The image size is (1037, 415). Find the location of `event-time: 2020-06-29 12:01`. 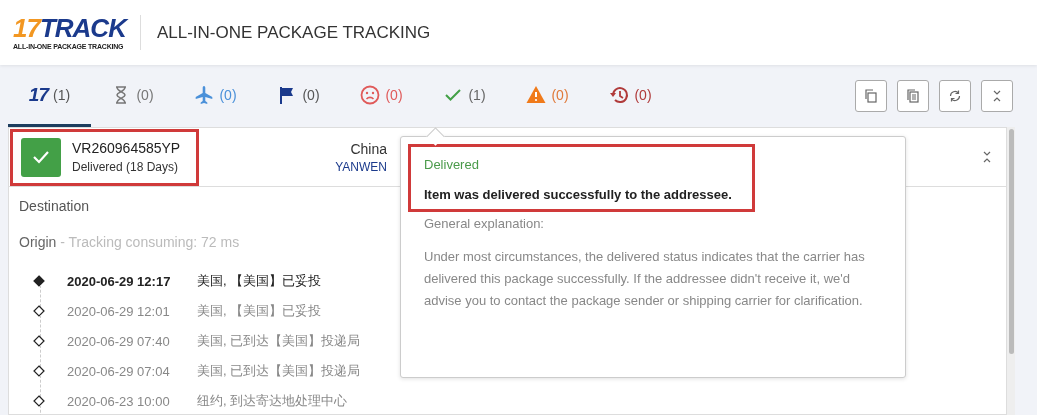

event-time: 2020-06-29 12:01 is located at coordinates (119, 311).